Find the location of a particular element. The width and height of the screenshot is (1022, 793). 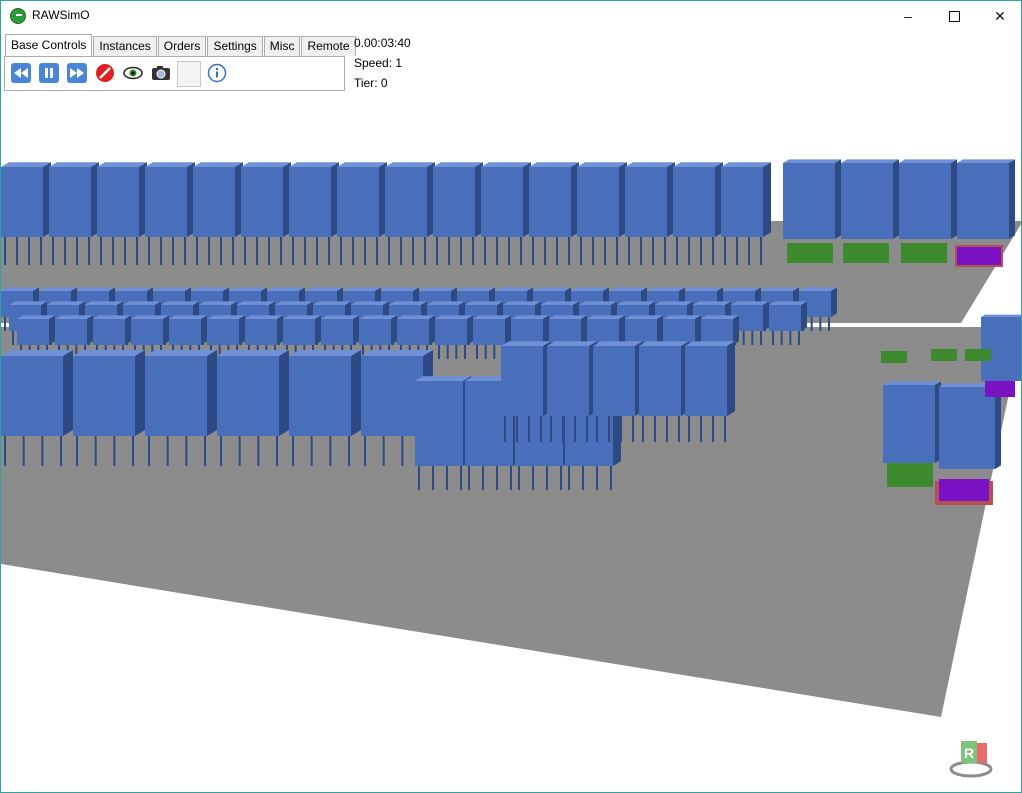

tab-settings: Settings is located at coordinates (235, 46).